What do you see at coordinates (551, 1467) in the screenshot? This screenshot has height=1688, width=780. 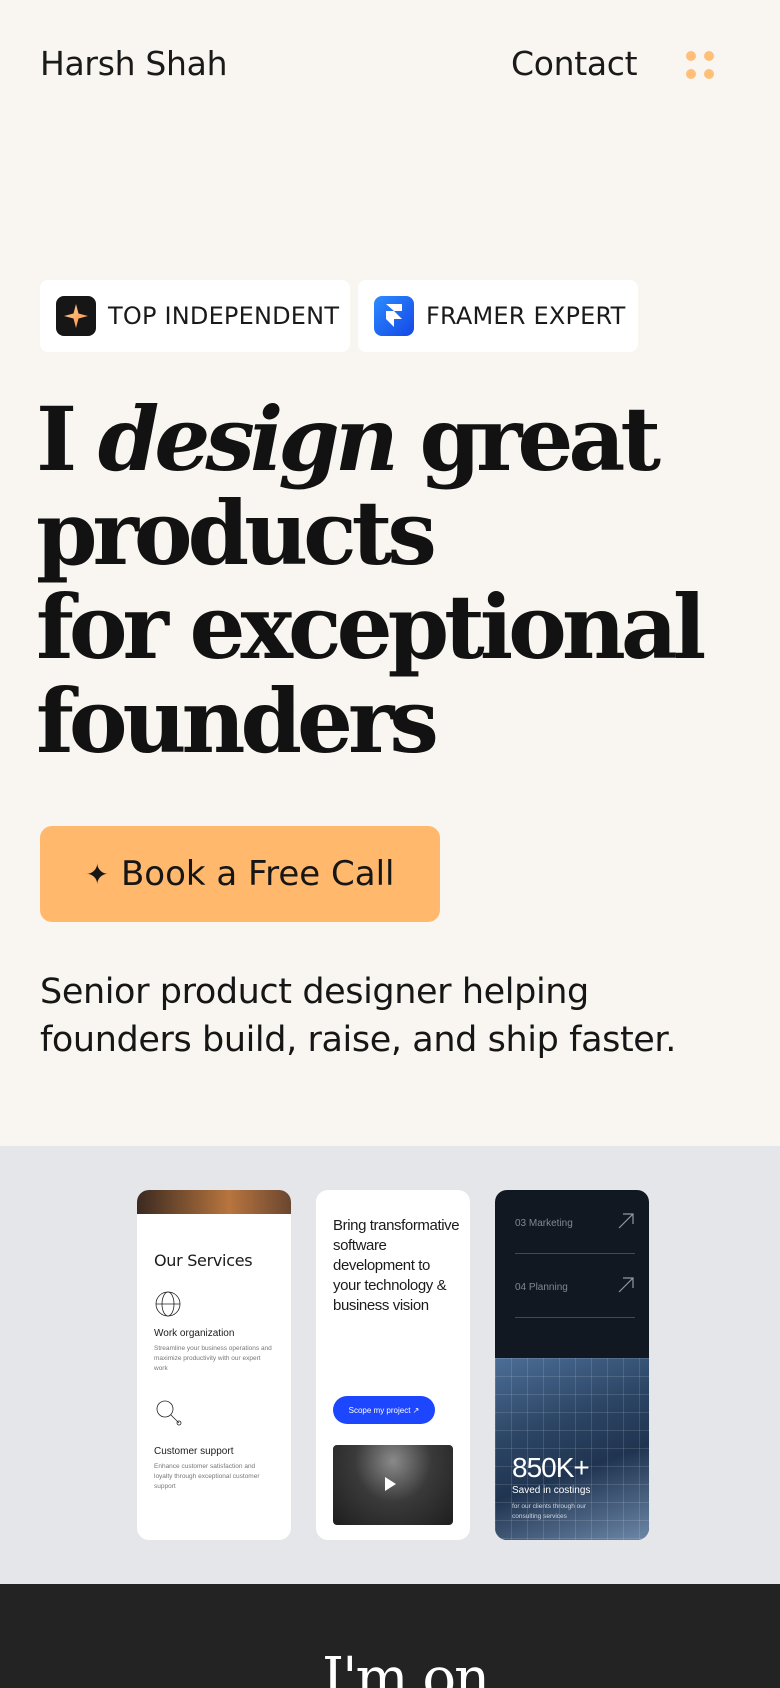 I see `stat-value: 850K+` at bounding box center [551, 1467].